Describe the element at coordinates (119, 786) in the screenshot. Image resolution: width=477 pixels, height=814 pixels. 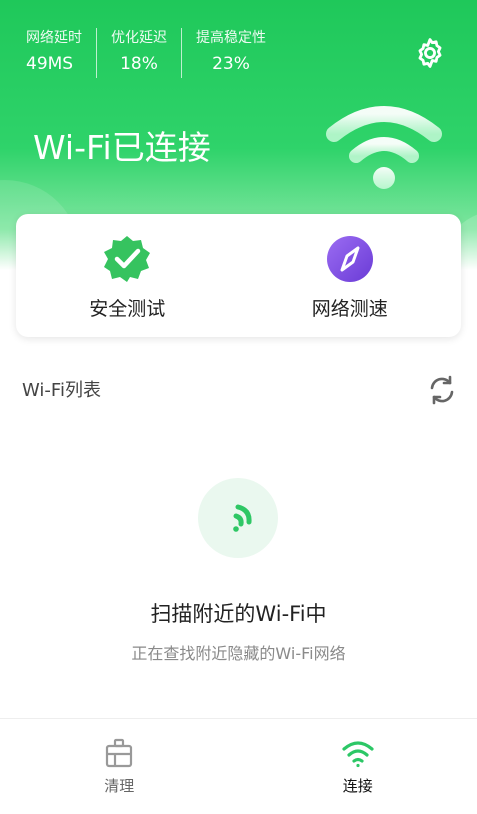
I see `nav-label-clean: 清理` at that location.